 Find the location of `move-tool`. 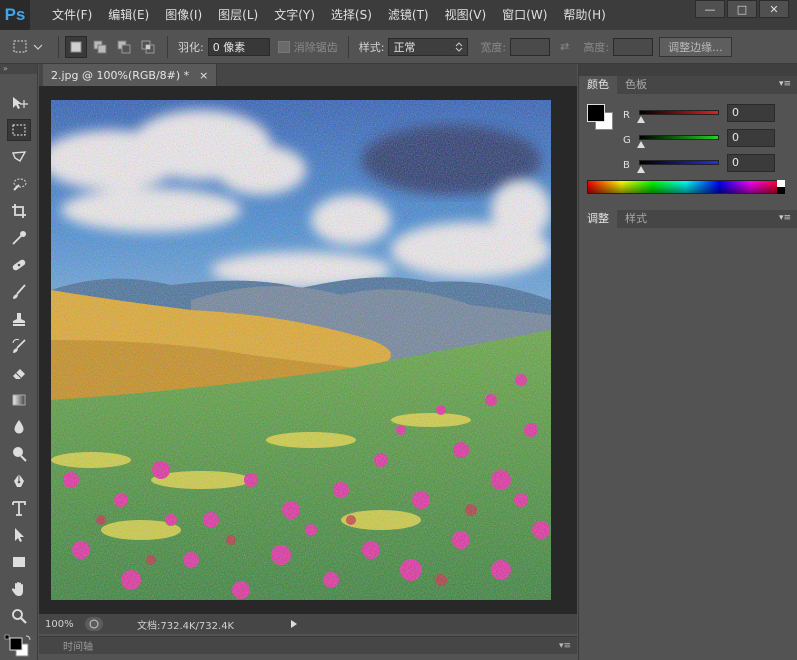

move-tool is located at coordinates (19, 103).